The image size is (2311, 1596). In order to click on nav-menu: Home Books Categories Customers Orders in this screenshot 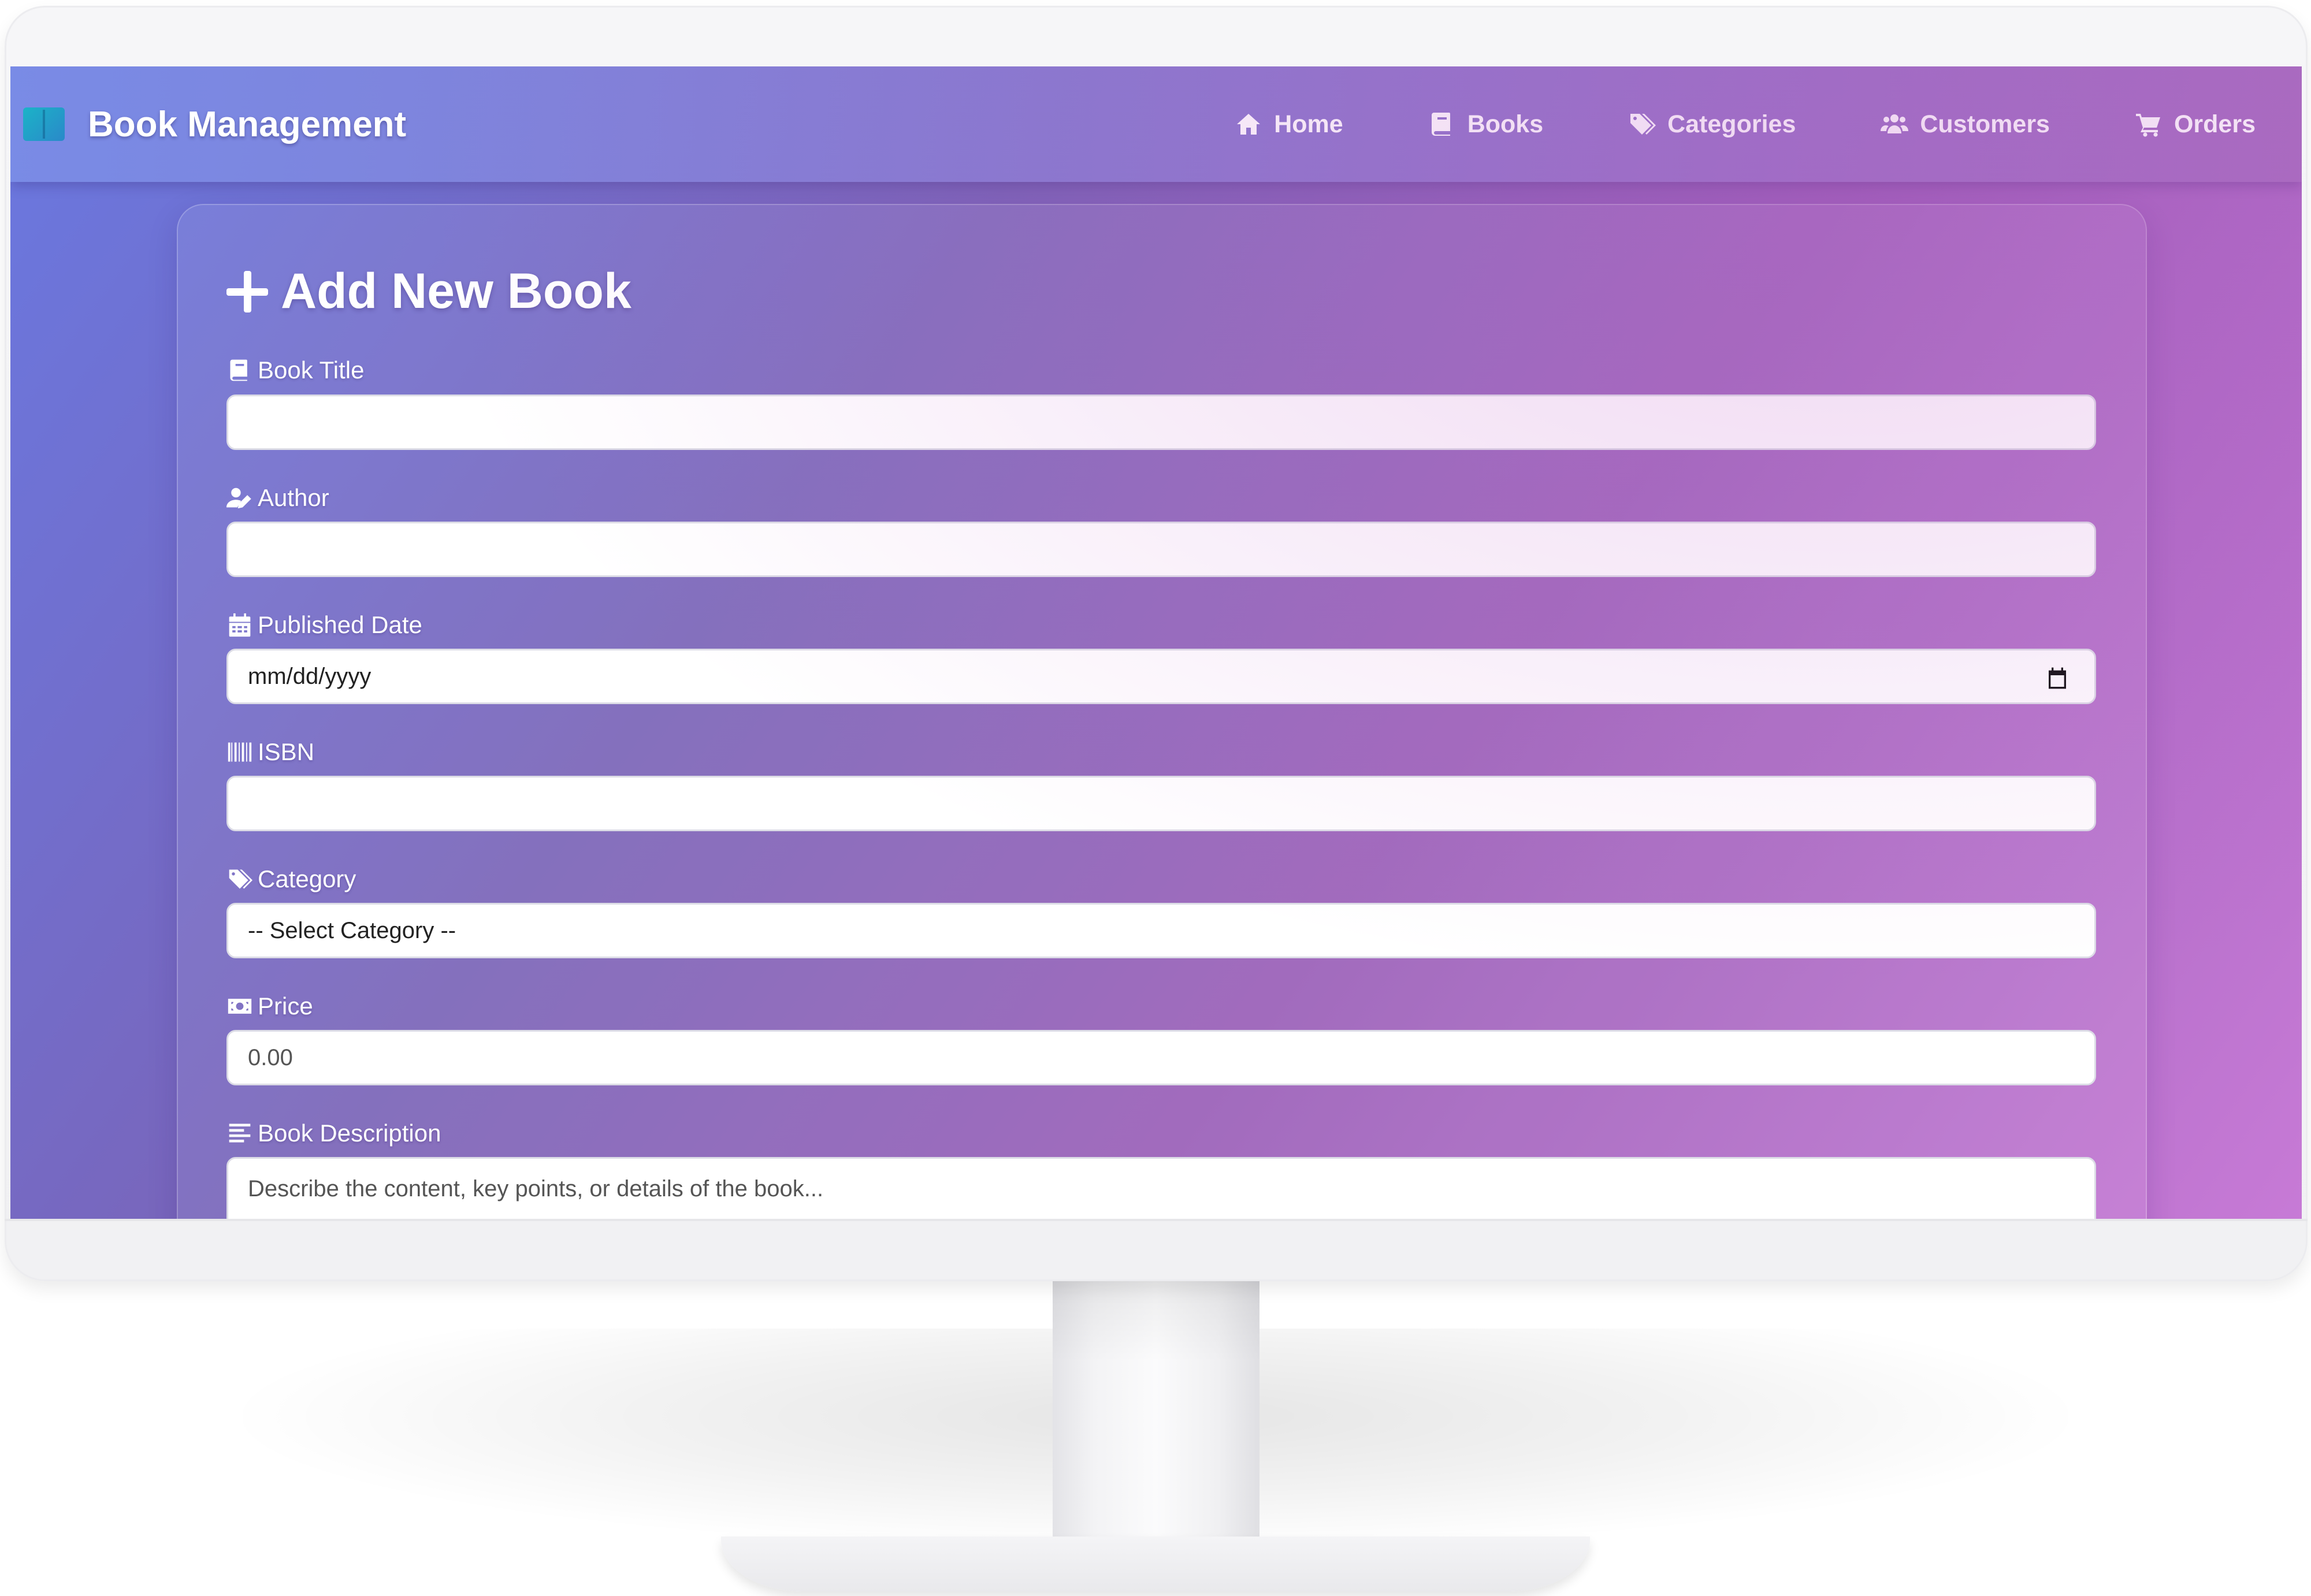, I will do `click(1744, 125)`.